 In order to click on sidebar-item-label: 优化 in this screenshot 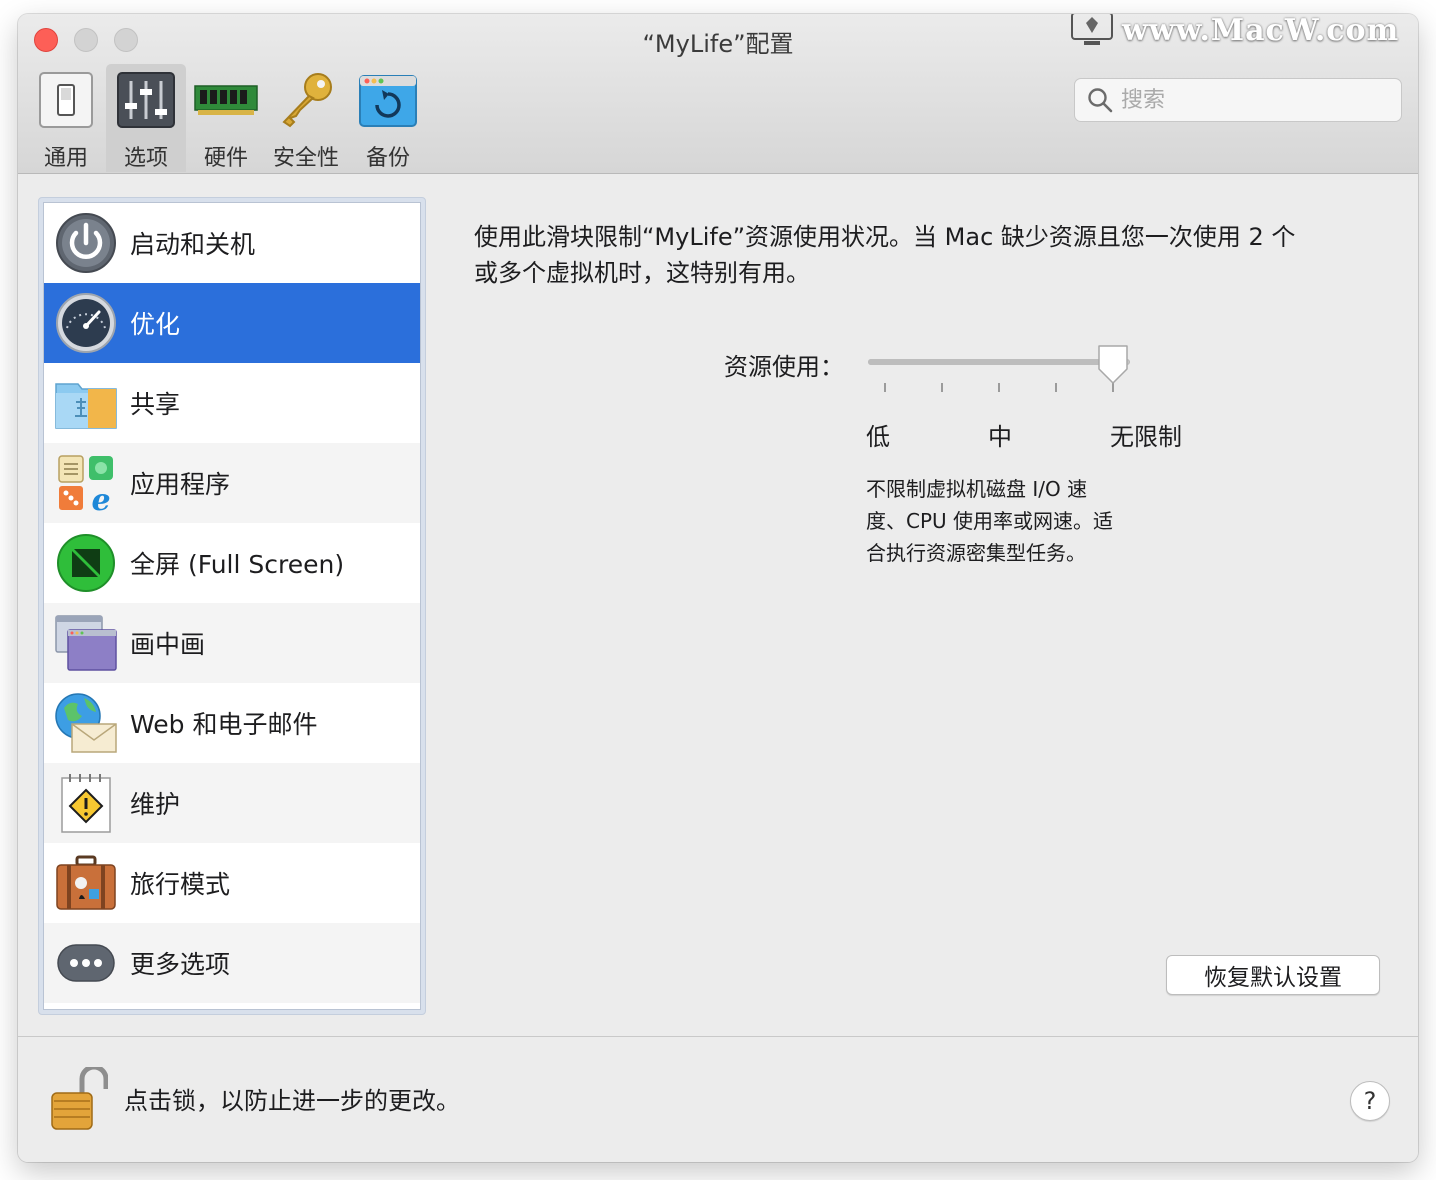, I will do `click(155, 324)`.